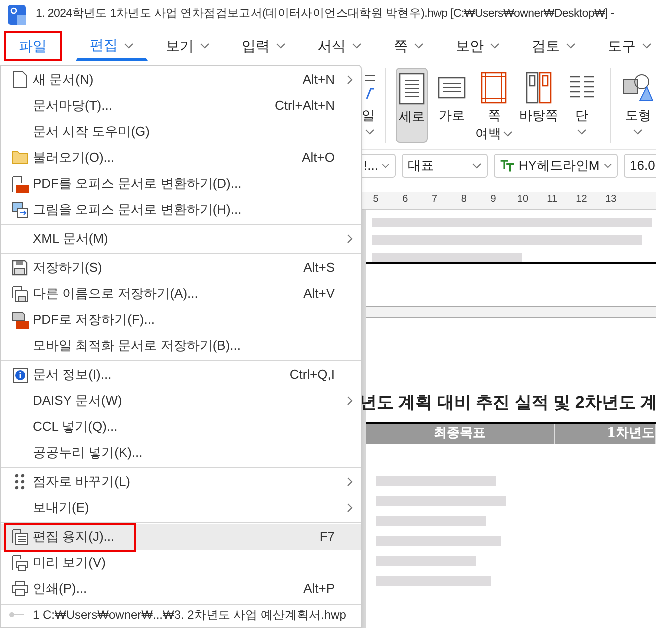 This screenshot has height=628, width=656. Describe the element at coordinates (181, 401) in the screenshot. I see `menu-item: DAISY 문서(W)` at that location.